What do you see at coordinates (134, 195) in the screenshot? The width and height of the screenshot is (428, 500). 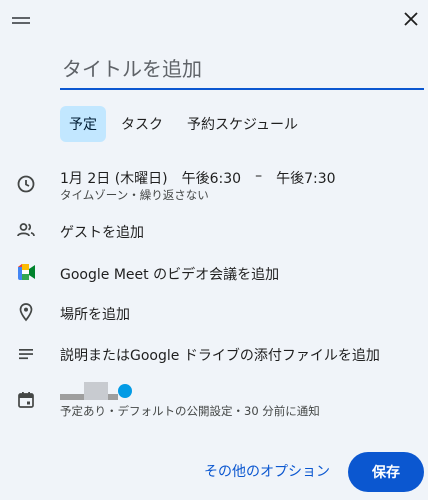 I see `timezone-repeat-link: タイムゾーン・繰り返さない` at bounding box center [134, 195].